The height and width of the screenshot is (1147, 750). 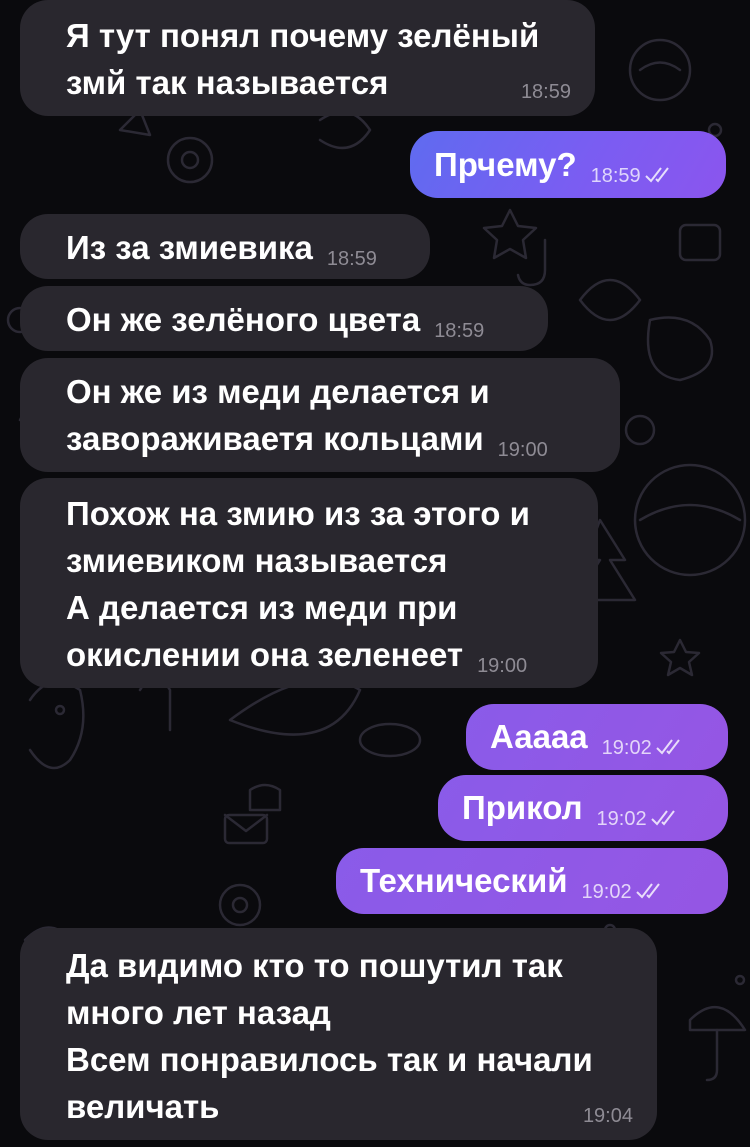 I want to click on doodle-anchor-icon, so click(x=531, y=262).